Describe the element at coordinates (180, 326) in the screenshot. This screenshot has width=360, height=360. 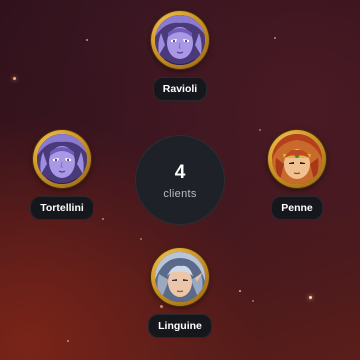
I see `client-name-label: Linguine` at that location.